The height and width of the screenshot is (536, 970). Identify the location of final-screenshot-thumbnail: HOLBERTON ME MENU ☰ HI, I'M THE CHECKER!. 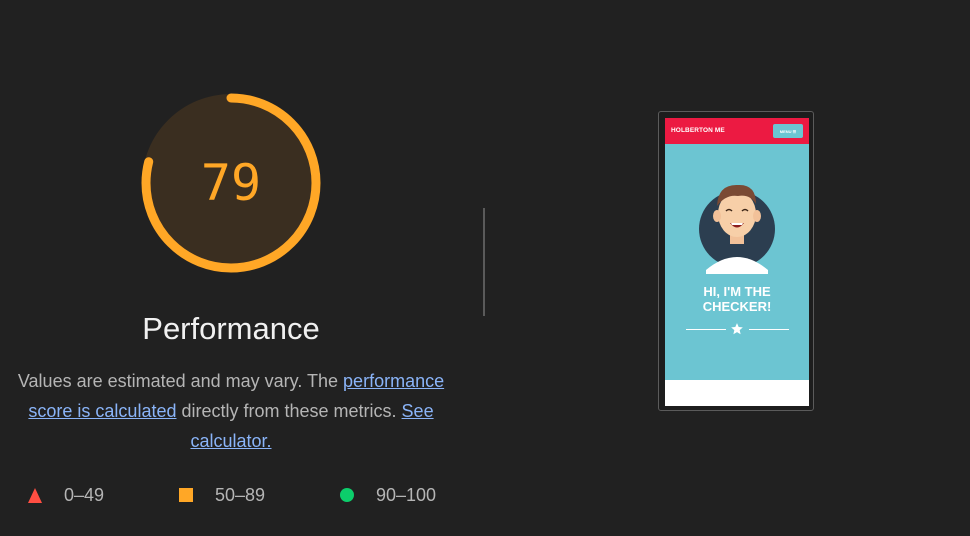
(736, 261).